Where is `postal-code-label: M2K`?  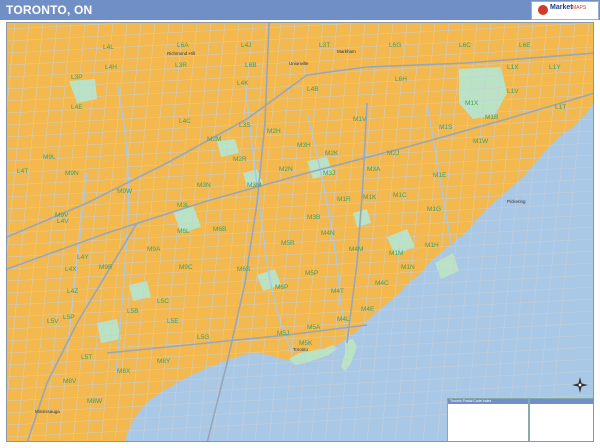
postal-code-label: M2K is located at coordinates (332, 153).